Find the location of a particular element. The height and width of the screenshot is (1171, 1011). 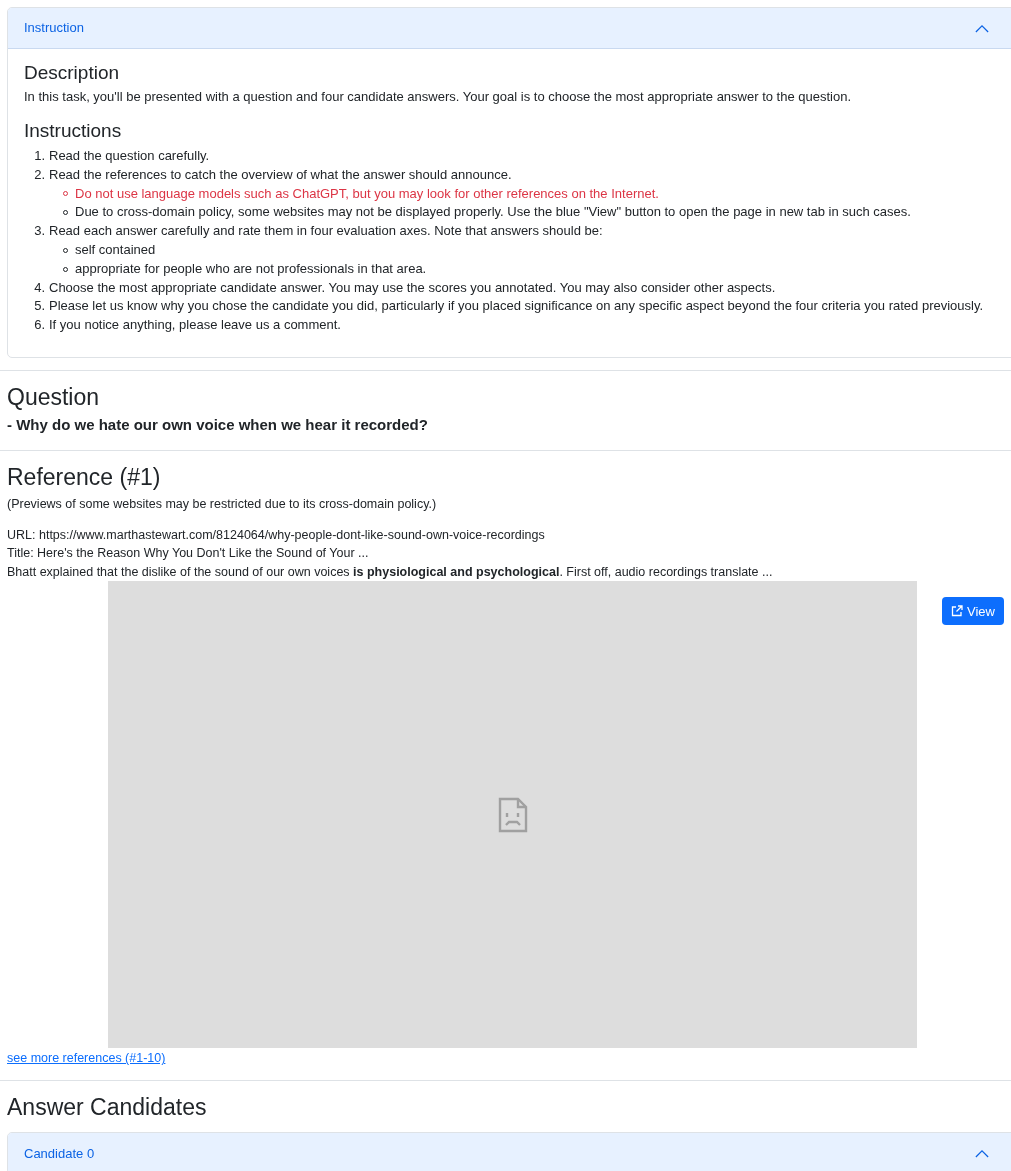

instruction-note: Due to cross-domain policy, some websites may not be displayed properly. Use the blue "View" button to open the page in new tab in such cases. is located at coordinates (493, 212).